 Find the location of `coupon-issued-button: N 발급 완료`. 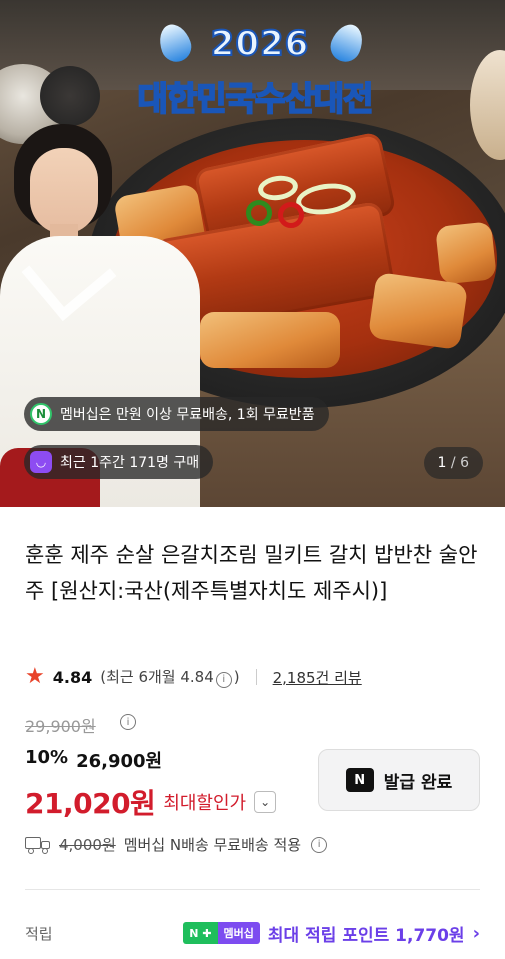

coupon-issued-button: N 발급 완료 is located at coordinates (399, 780).